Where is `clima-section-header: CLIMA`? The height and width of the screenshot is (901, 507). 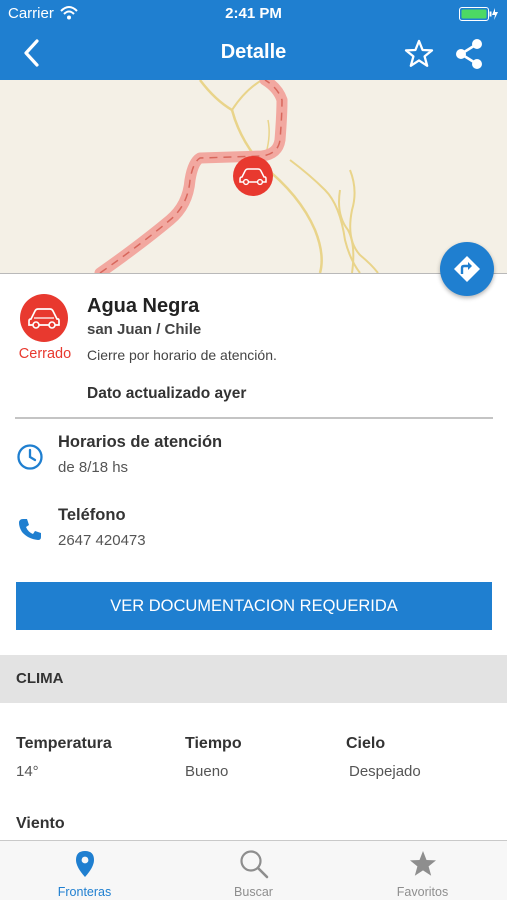
clima-section-header: CLIMA is located at coordinates (253, 679).